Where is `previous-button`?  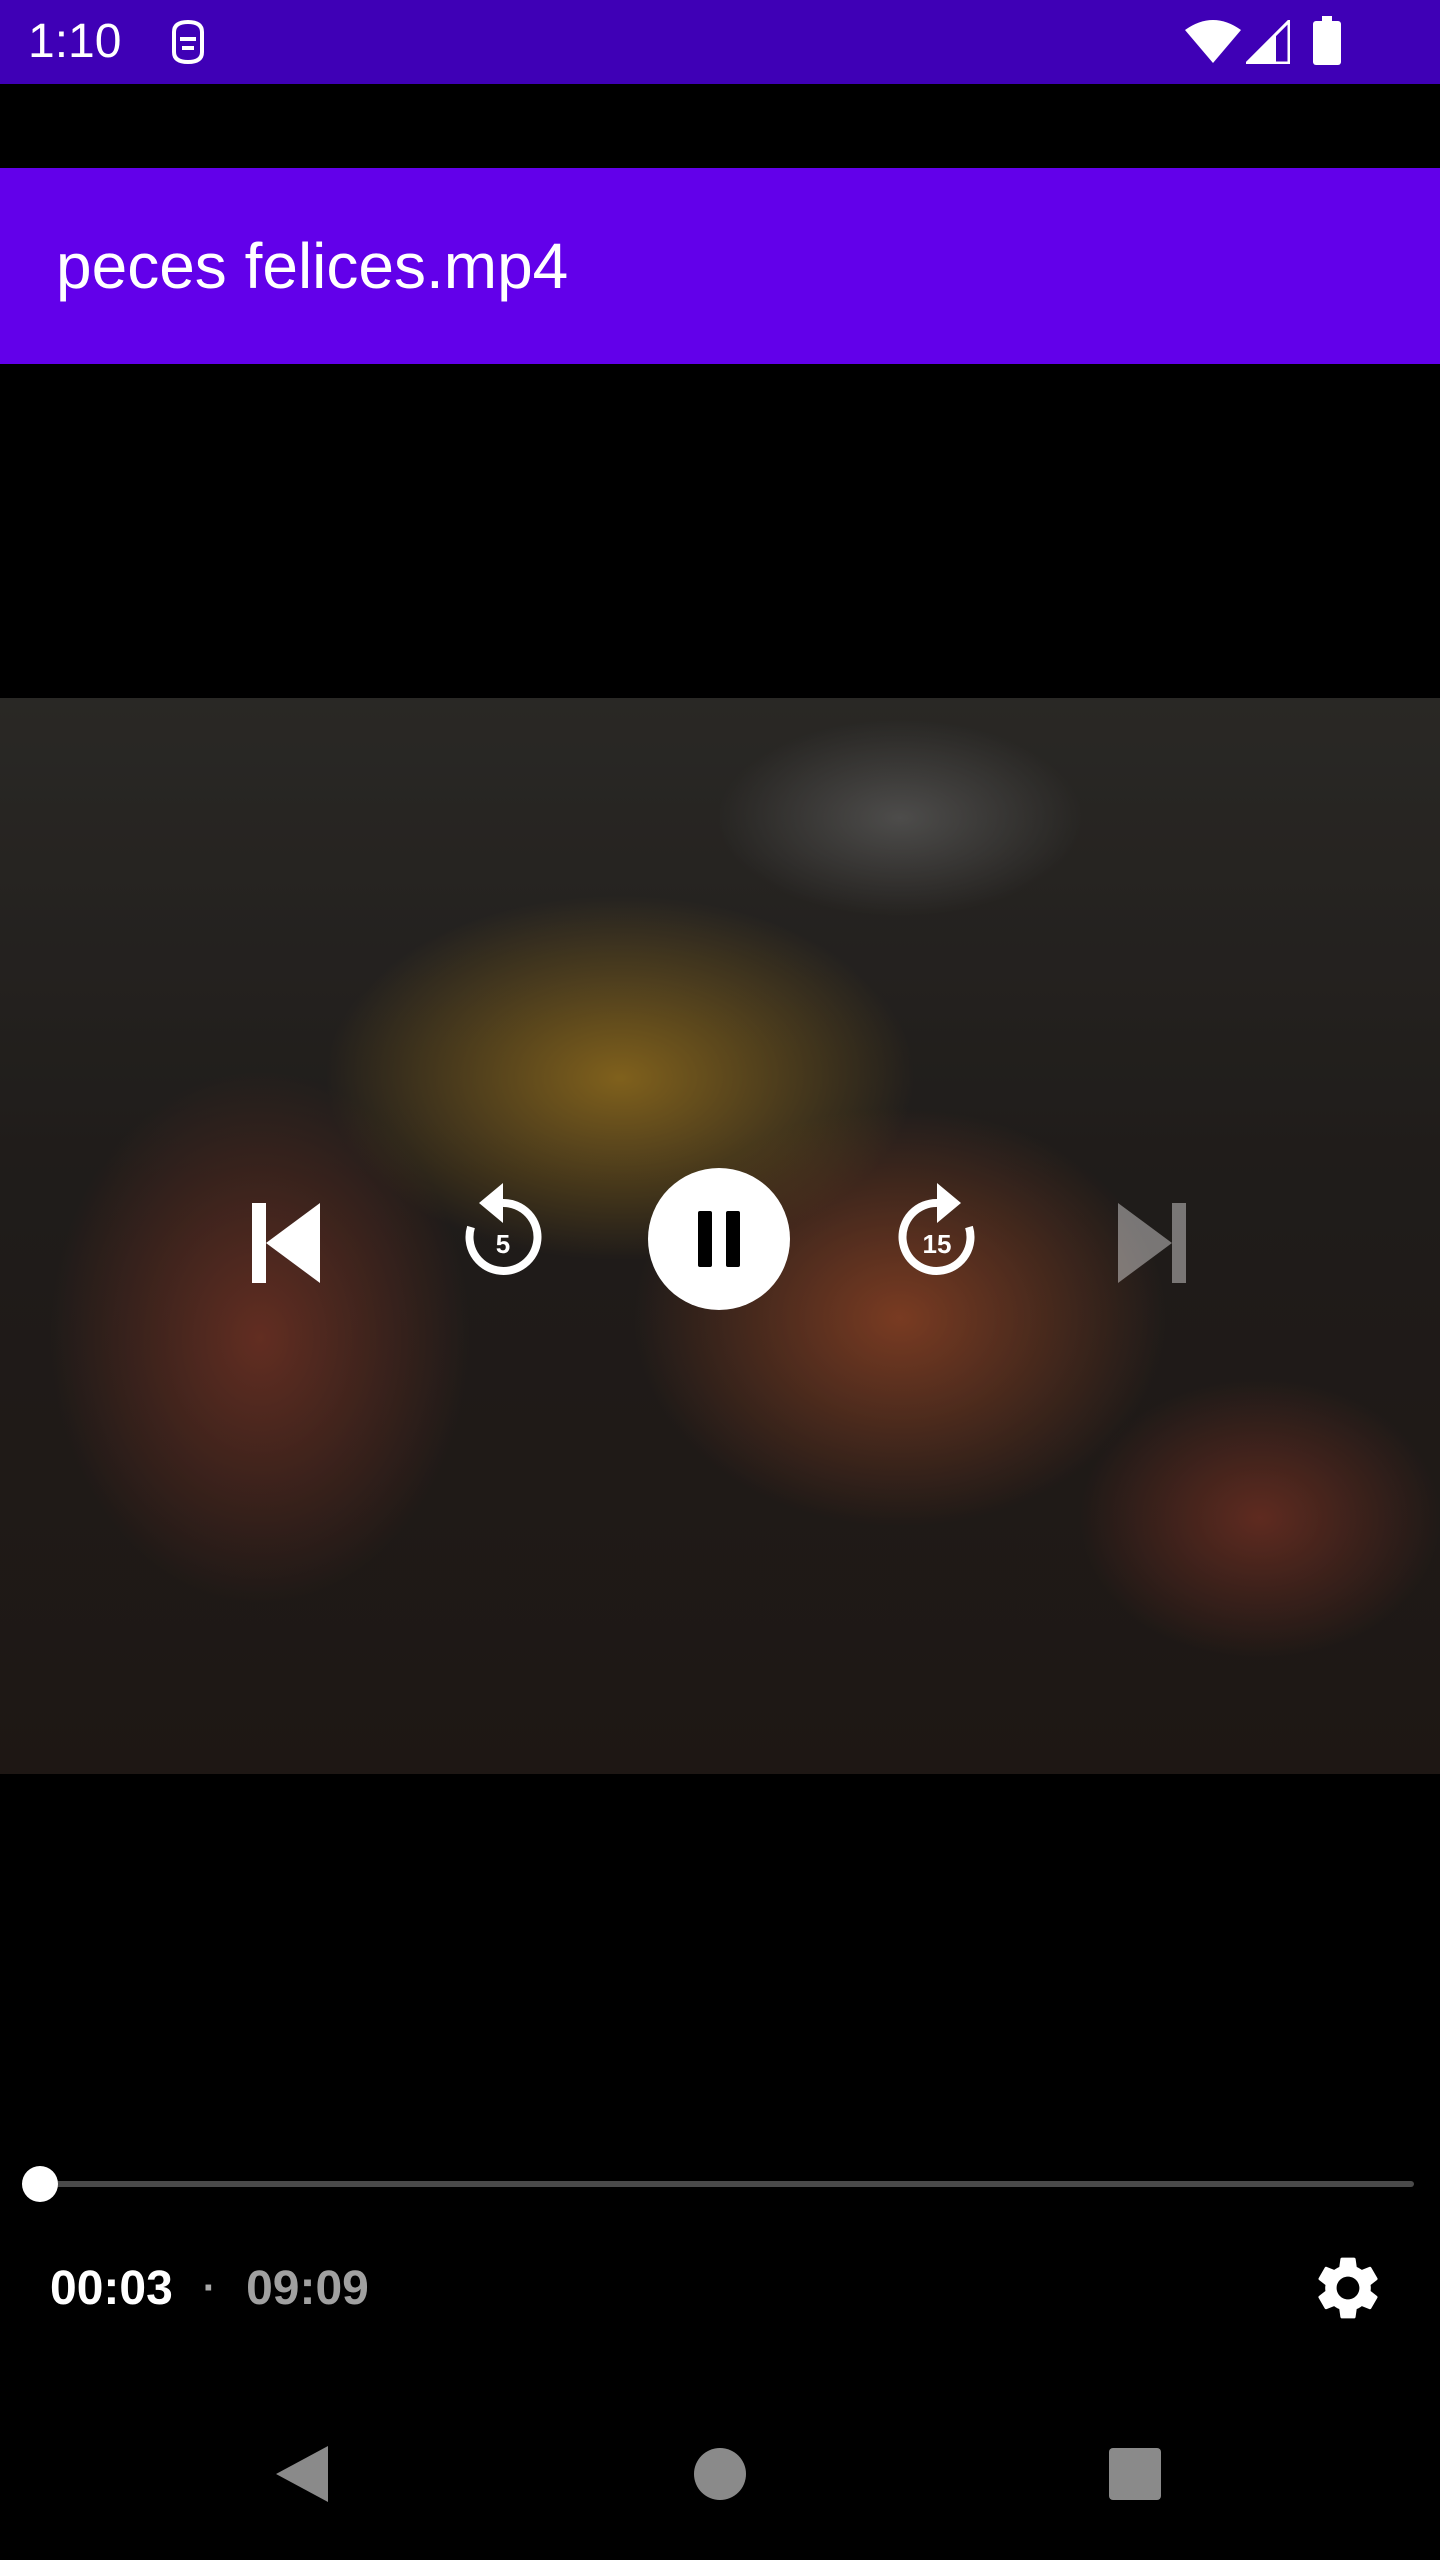
previous-button is located at coordinates (283, 1243).